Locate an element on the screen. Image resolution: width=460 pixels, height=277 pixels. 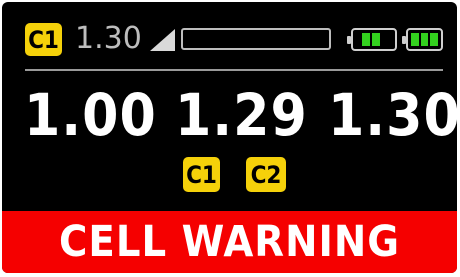
active-cell-badge: C1 is located at coordinates (43, 39).